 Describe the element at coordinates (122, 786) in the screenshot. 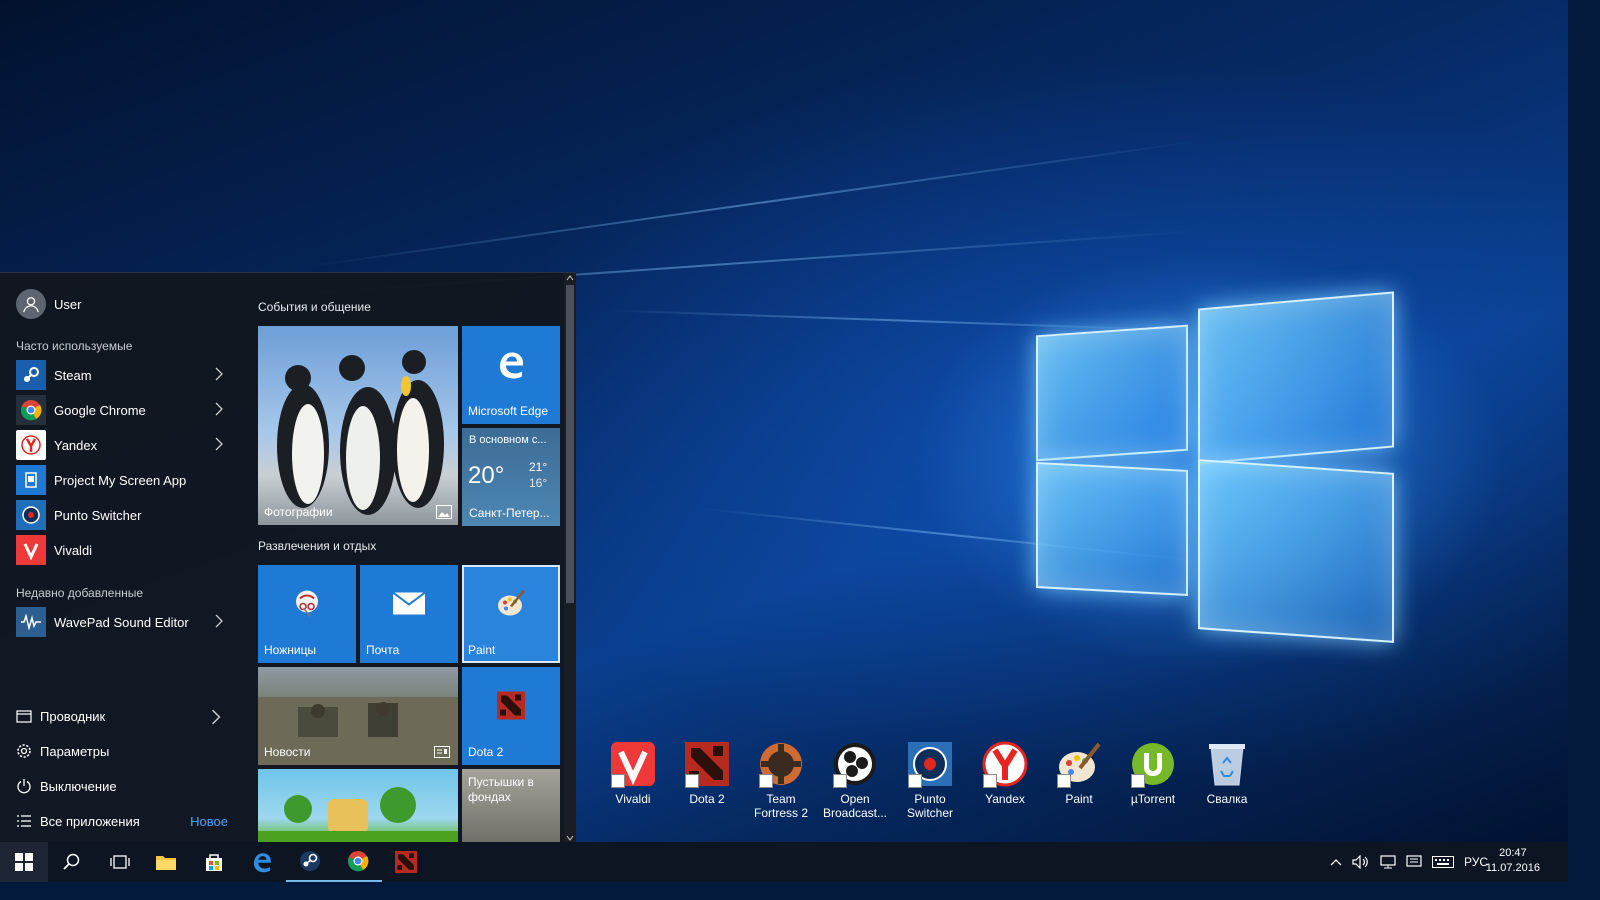

I see `start-power: Выключение` at that location.